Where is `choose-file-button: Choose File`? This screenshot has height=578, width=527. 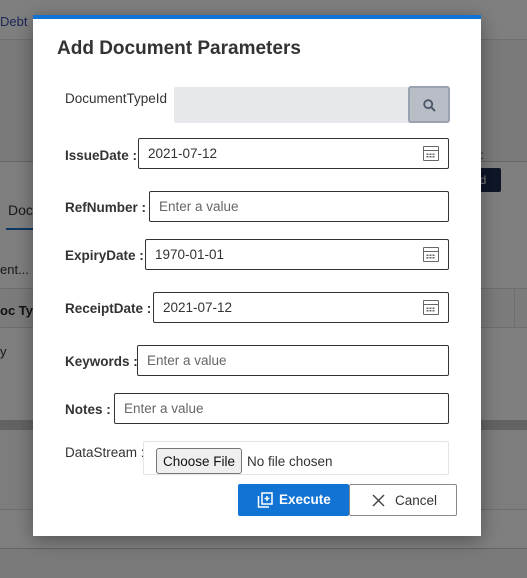
choose-file-button: Choose File is located at coordinates (199, 461).